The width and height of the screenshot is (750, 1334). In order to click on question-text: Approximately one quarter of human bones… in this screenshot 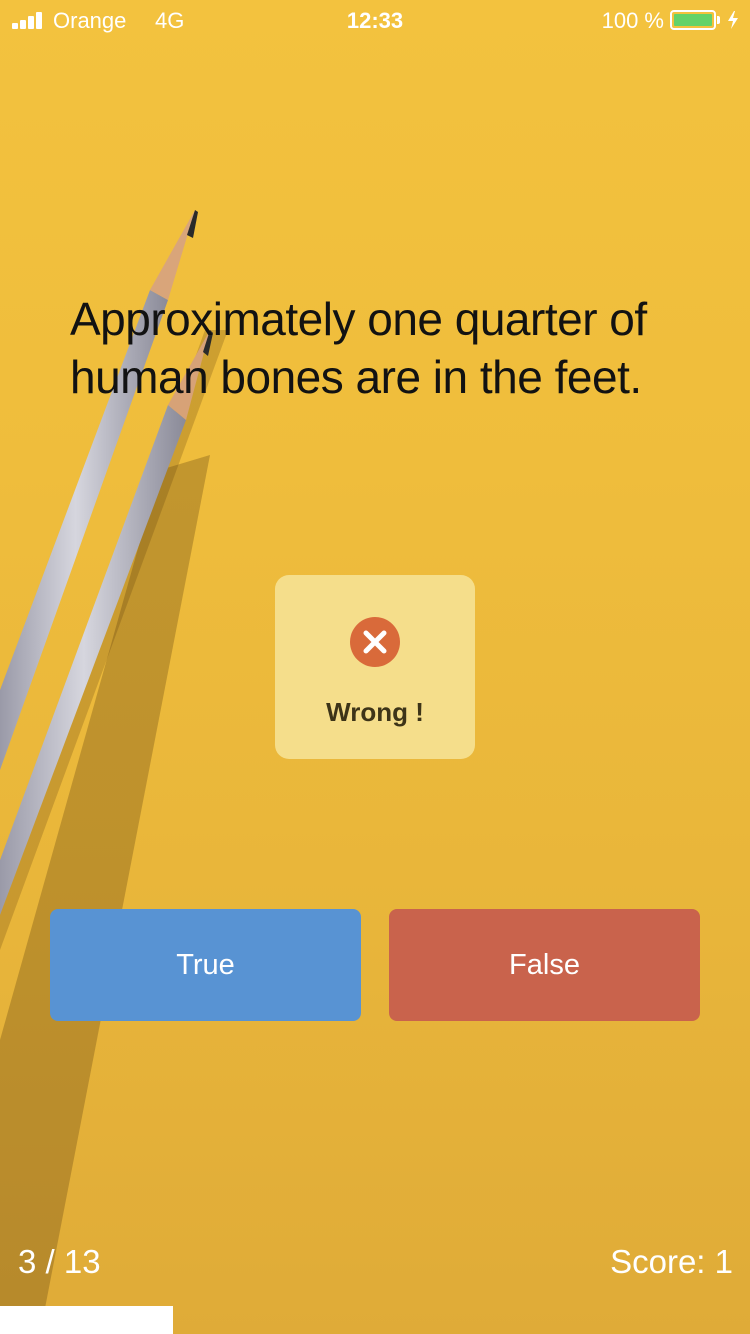, I will do `click(358, 348)`.